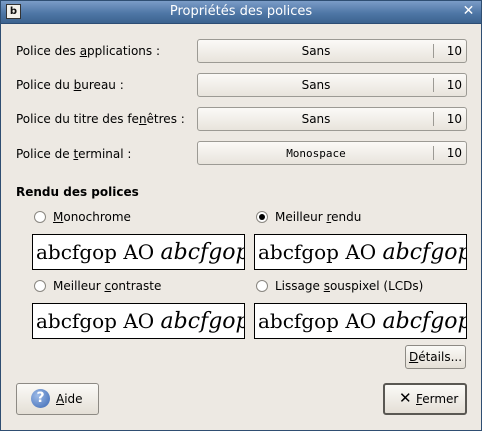  I want to click on best-shapes-label-pre: Meilleur, so click(301, 217).